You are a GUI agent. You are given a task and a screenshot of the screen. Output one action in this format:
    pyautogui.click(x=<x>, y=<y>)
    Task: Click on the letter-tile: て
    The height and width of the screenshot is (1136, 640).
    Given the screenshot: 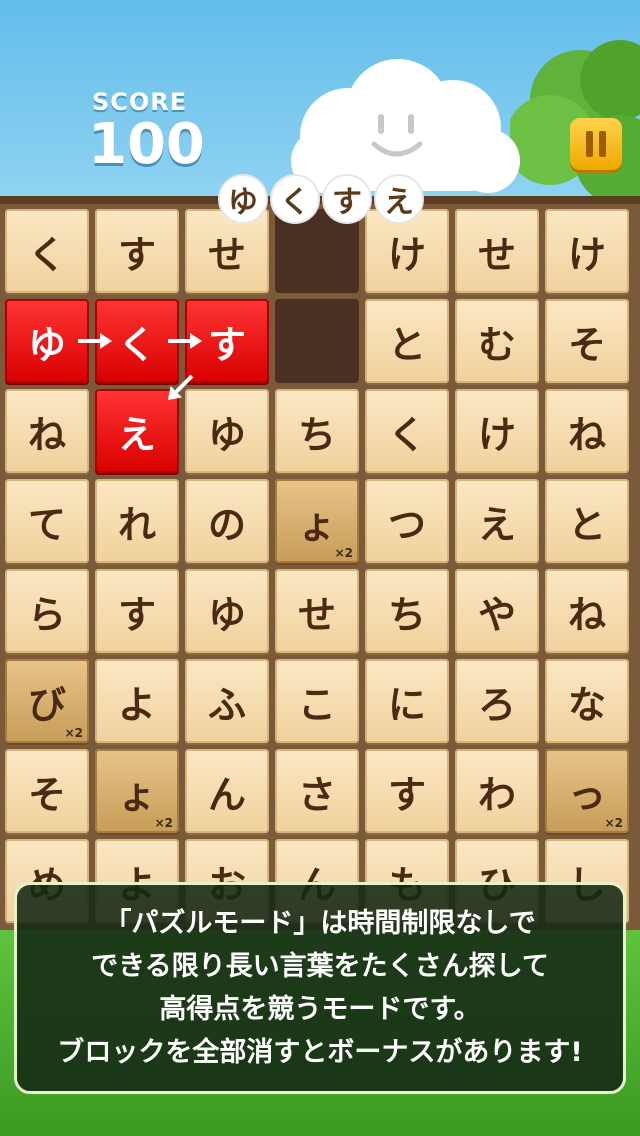 What is the action you would take?
    pyautogui.click(x=47, y=521)
    